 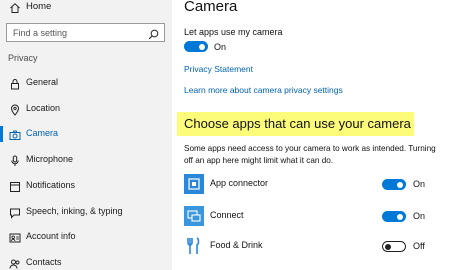 What do you see at coordinates (42, 82) in the screenshot?
I see `sidebar-item-label: General` at bounding box center [42, 82].